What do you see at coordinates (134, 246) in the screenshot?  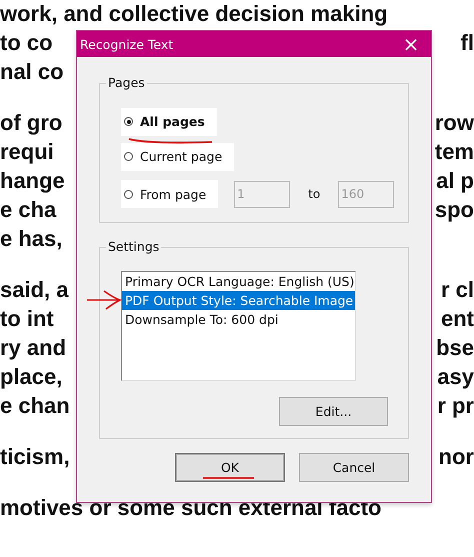 I see `group-label: Settings` at bounding box center [134, 246].